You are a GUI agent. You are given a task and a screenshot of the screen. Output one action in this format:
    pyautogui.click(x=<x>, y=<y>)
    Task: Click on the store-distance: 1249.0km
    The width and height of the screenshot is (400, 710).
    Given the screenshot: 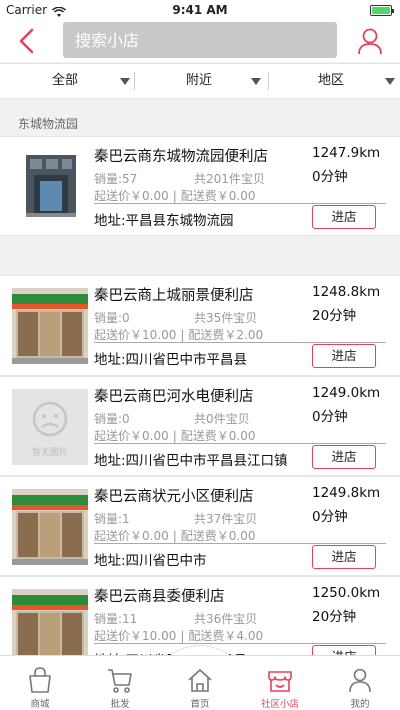 What is the action you would take?
    pyautogui.click(x=346, y=393)
    